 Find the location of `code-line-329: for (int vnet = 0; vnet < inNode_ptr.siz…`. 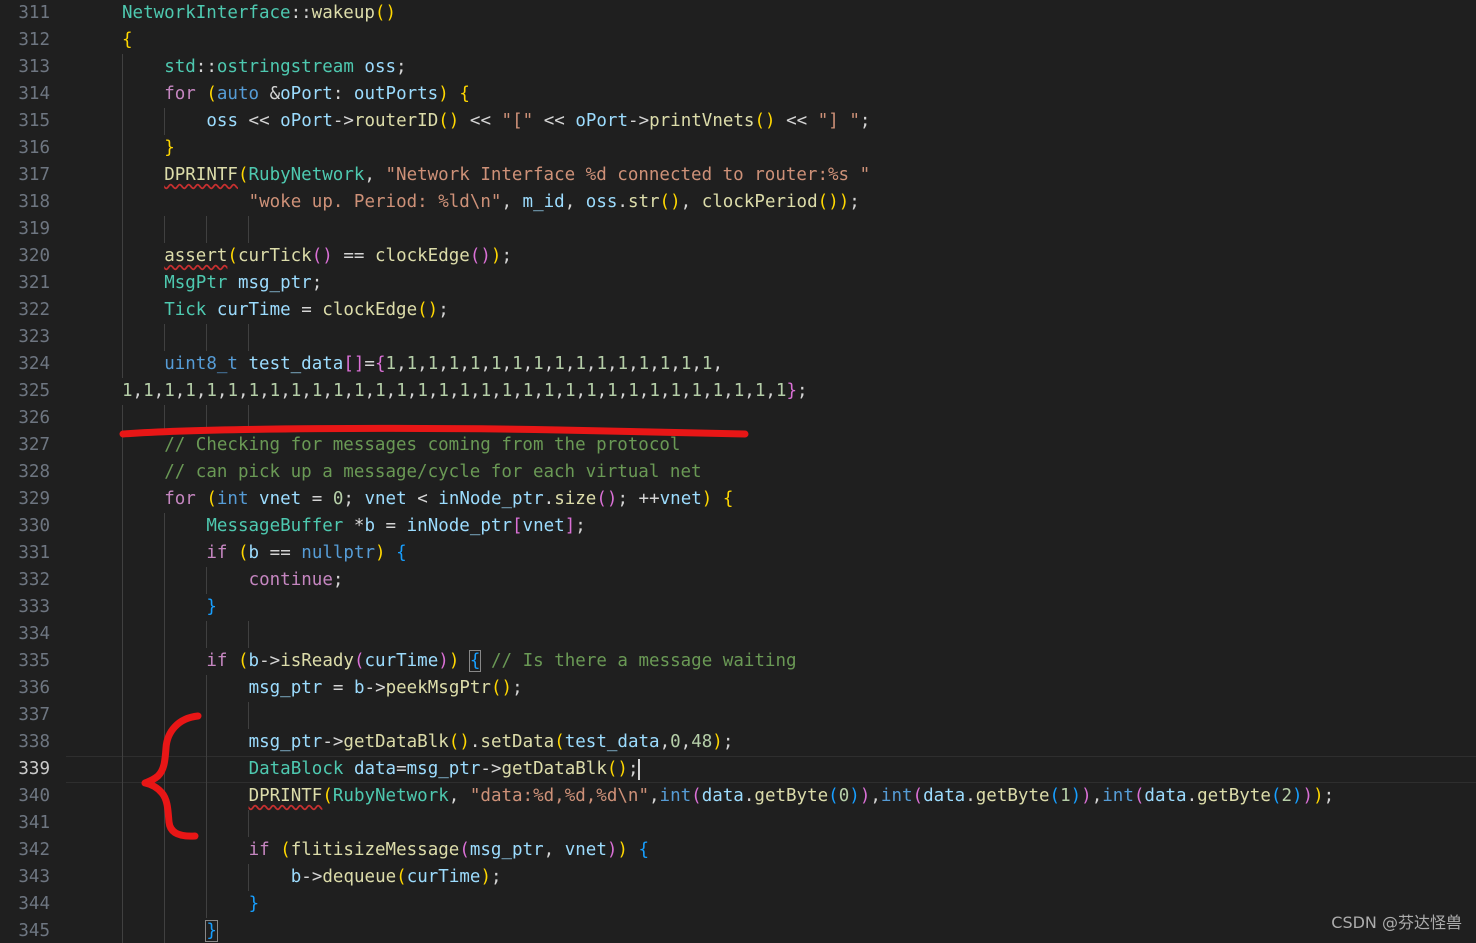

code-line-329: for (int vnet = 0; vnet < inNode_ptr.siz… is located at coordinates (399, 499).